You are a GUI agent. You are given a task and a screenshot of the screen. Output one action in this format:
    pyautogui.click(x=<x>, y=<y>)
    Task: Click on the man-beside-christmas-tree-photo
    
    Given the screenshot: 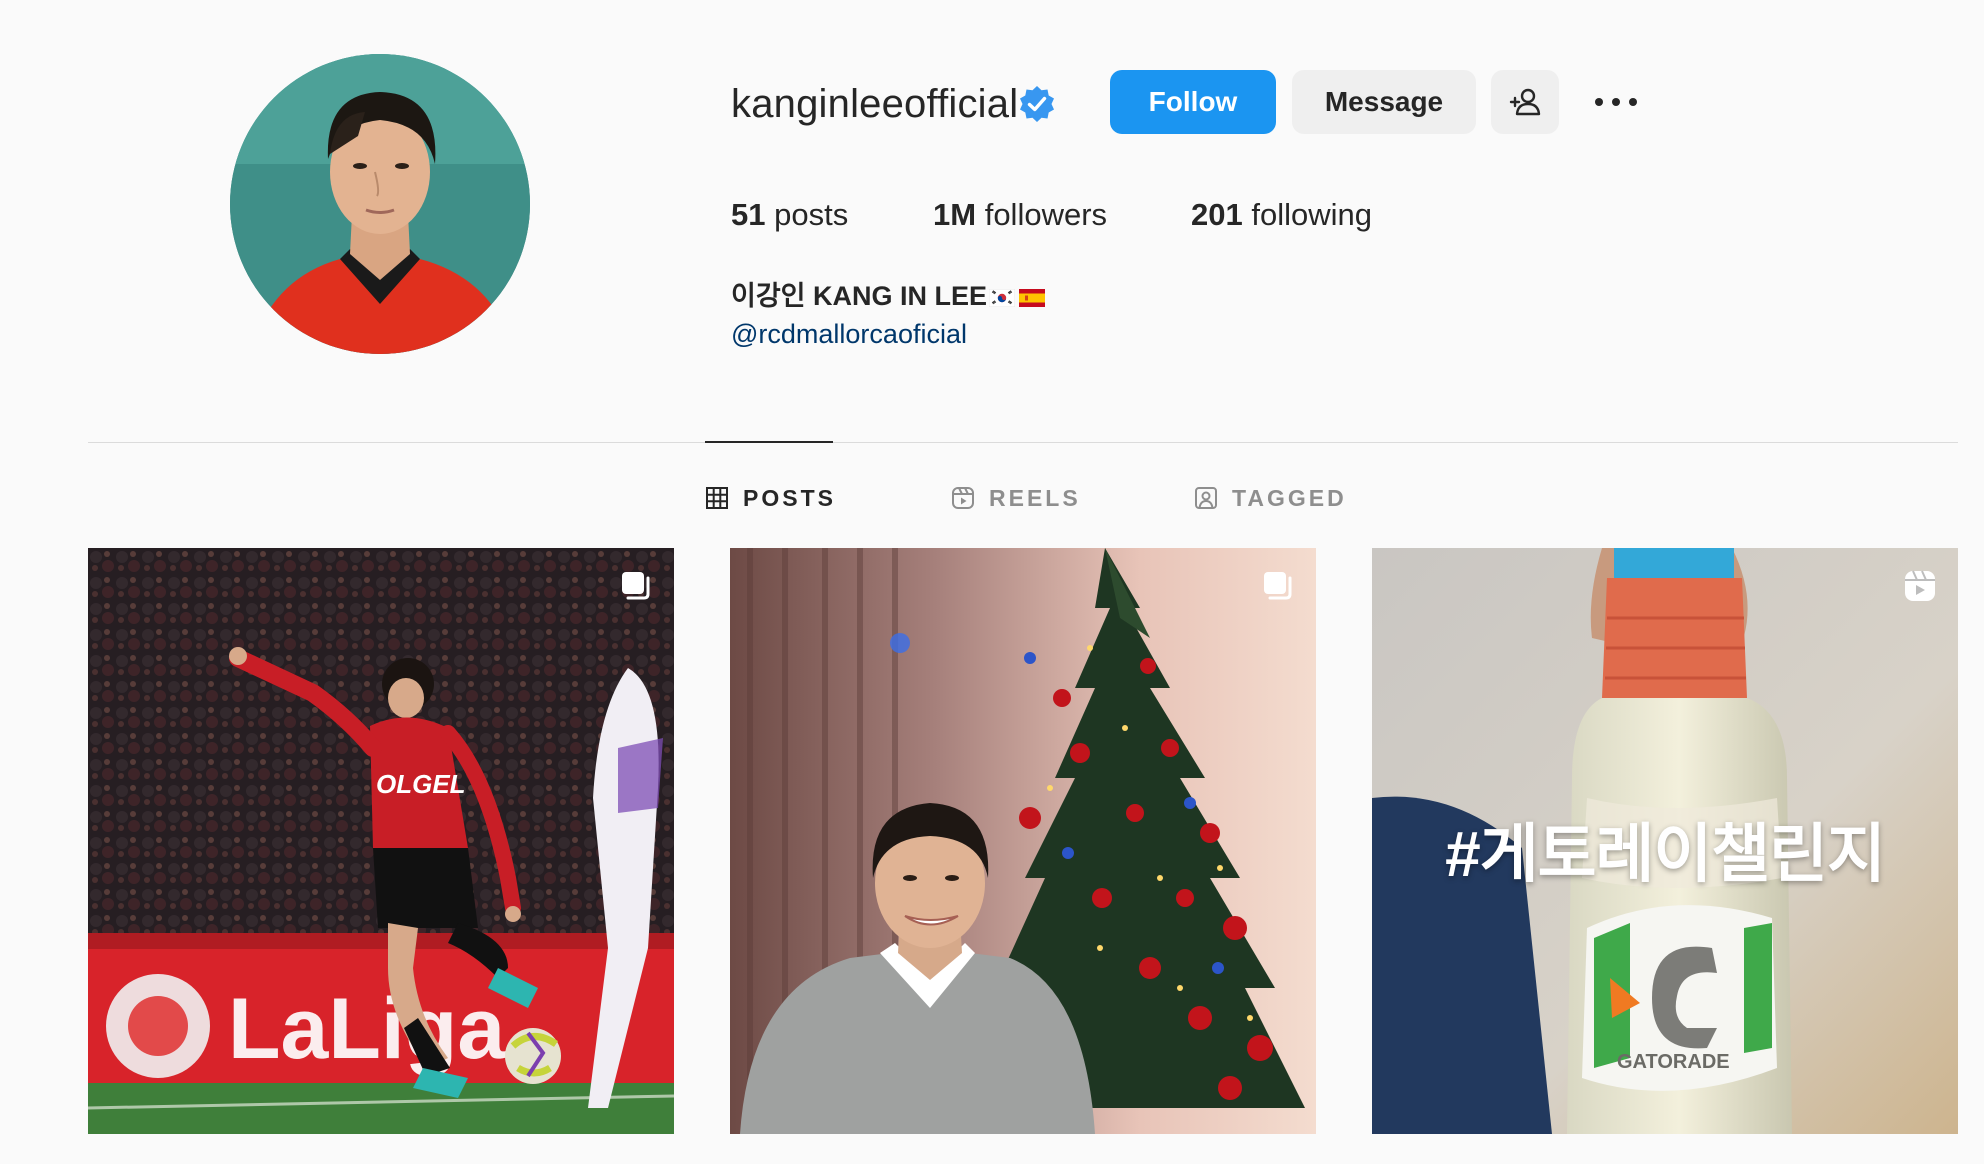 What is the action you would take?
    pyautogui.click(x=1023, y=841)
    